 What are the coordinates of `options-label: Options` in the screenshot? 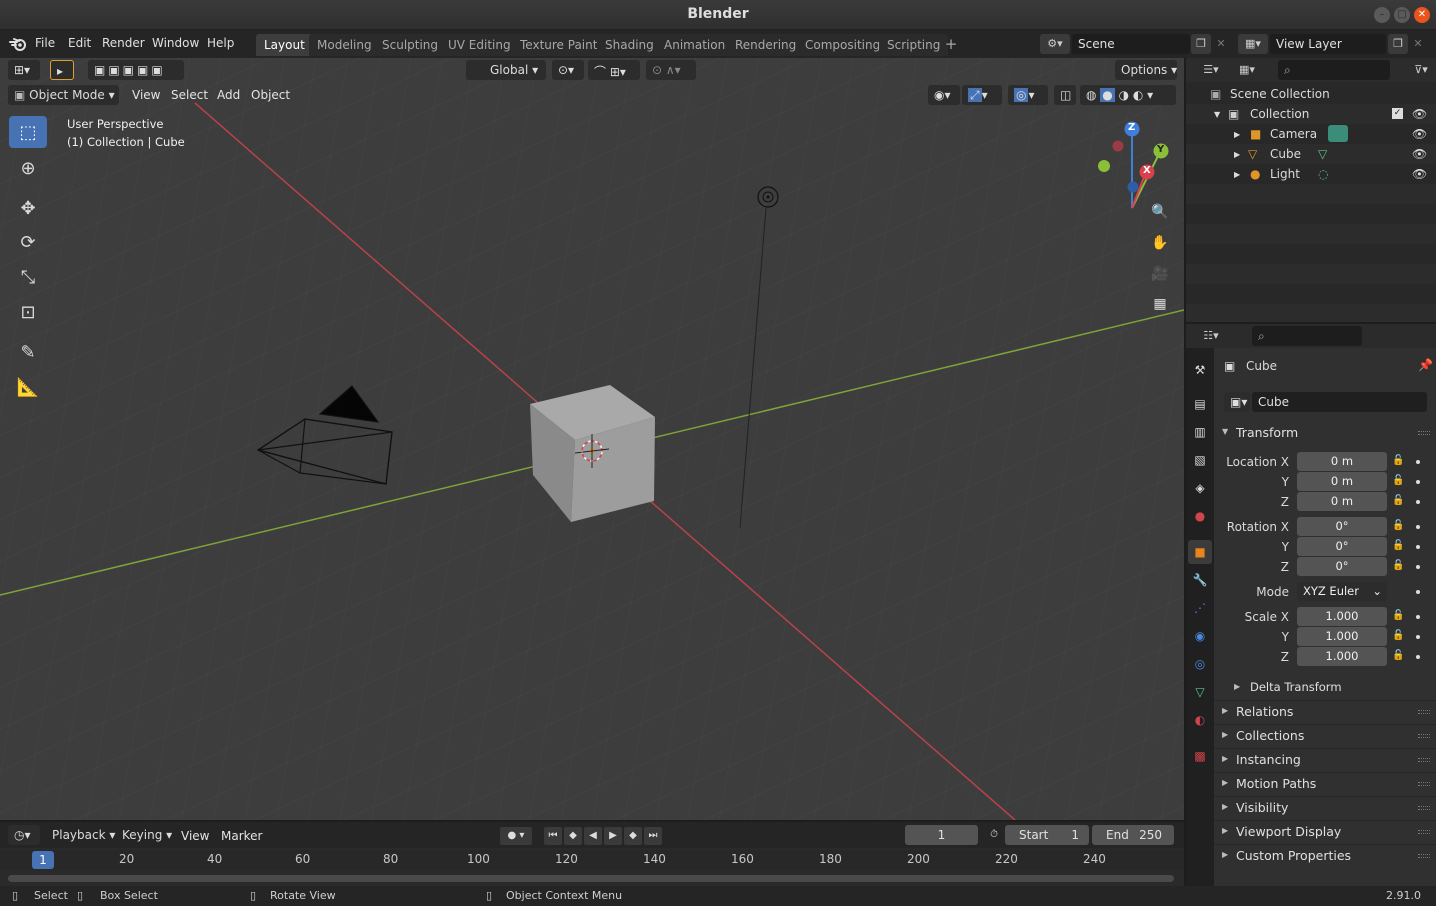 It's located at (1144, 70).